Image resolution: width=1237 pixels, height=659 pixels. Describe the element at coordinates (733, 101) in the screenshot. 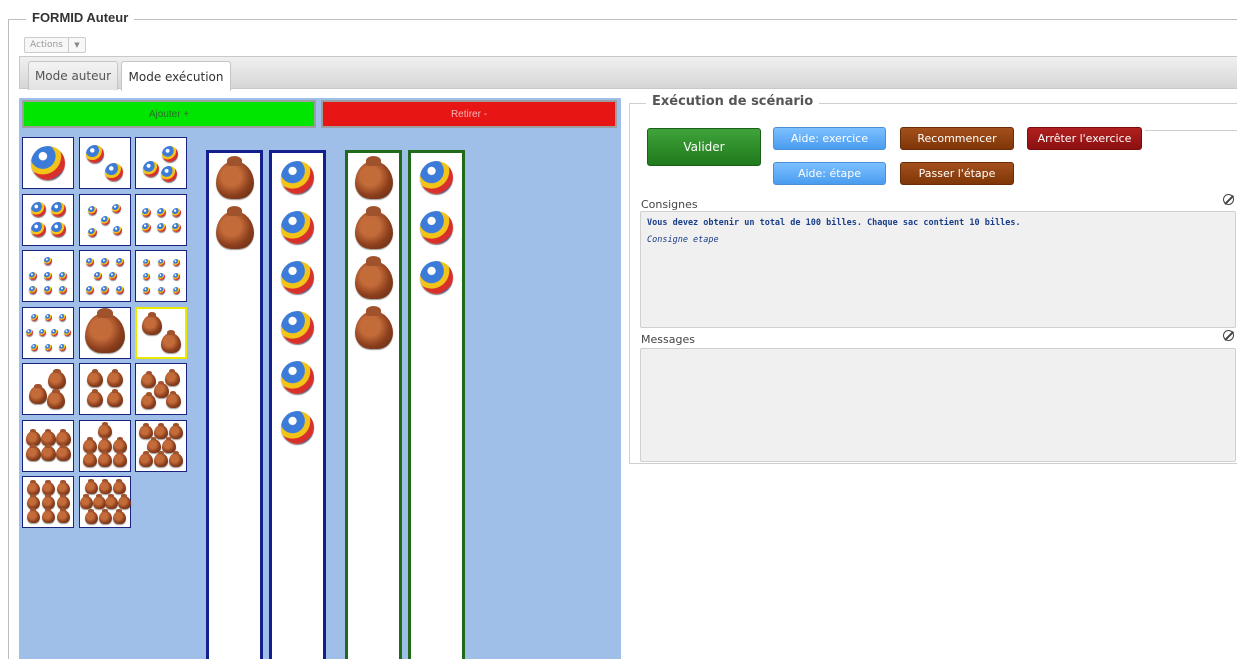

I see `exec-legend: Exécution de scénario` at that location.